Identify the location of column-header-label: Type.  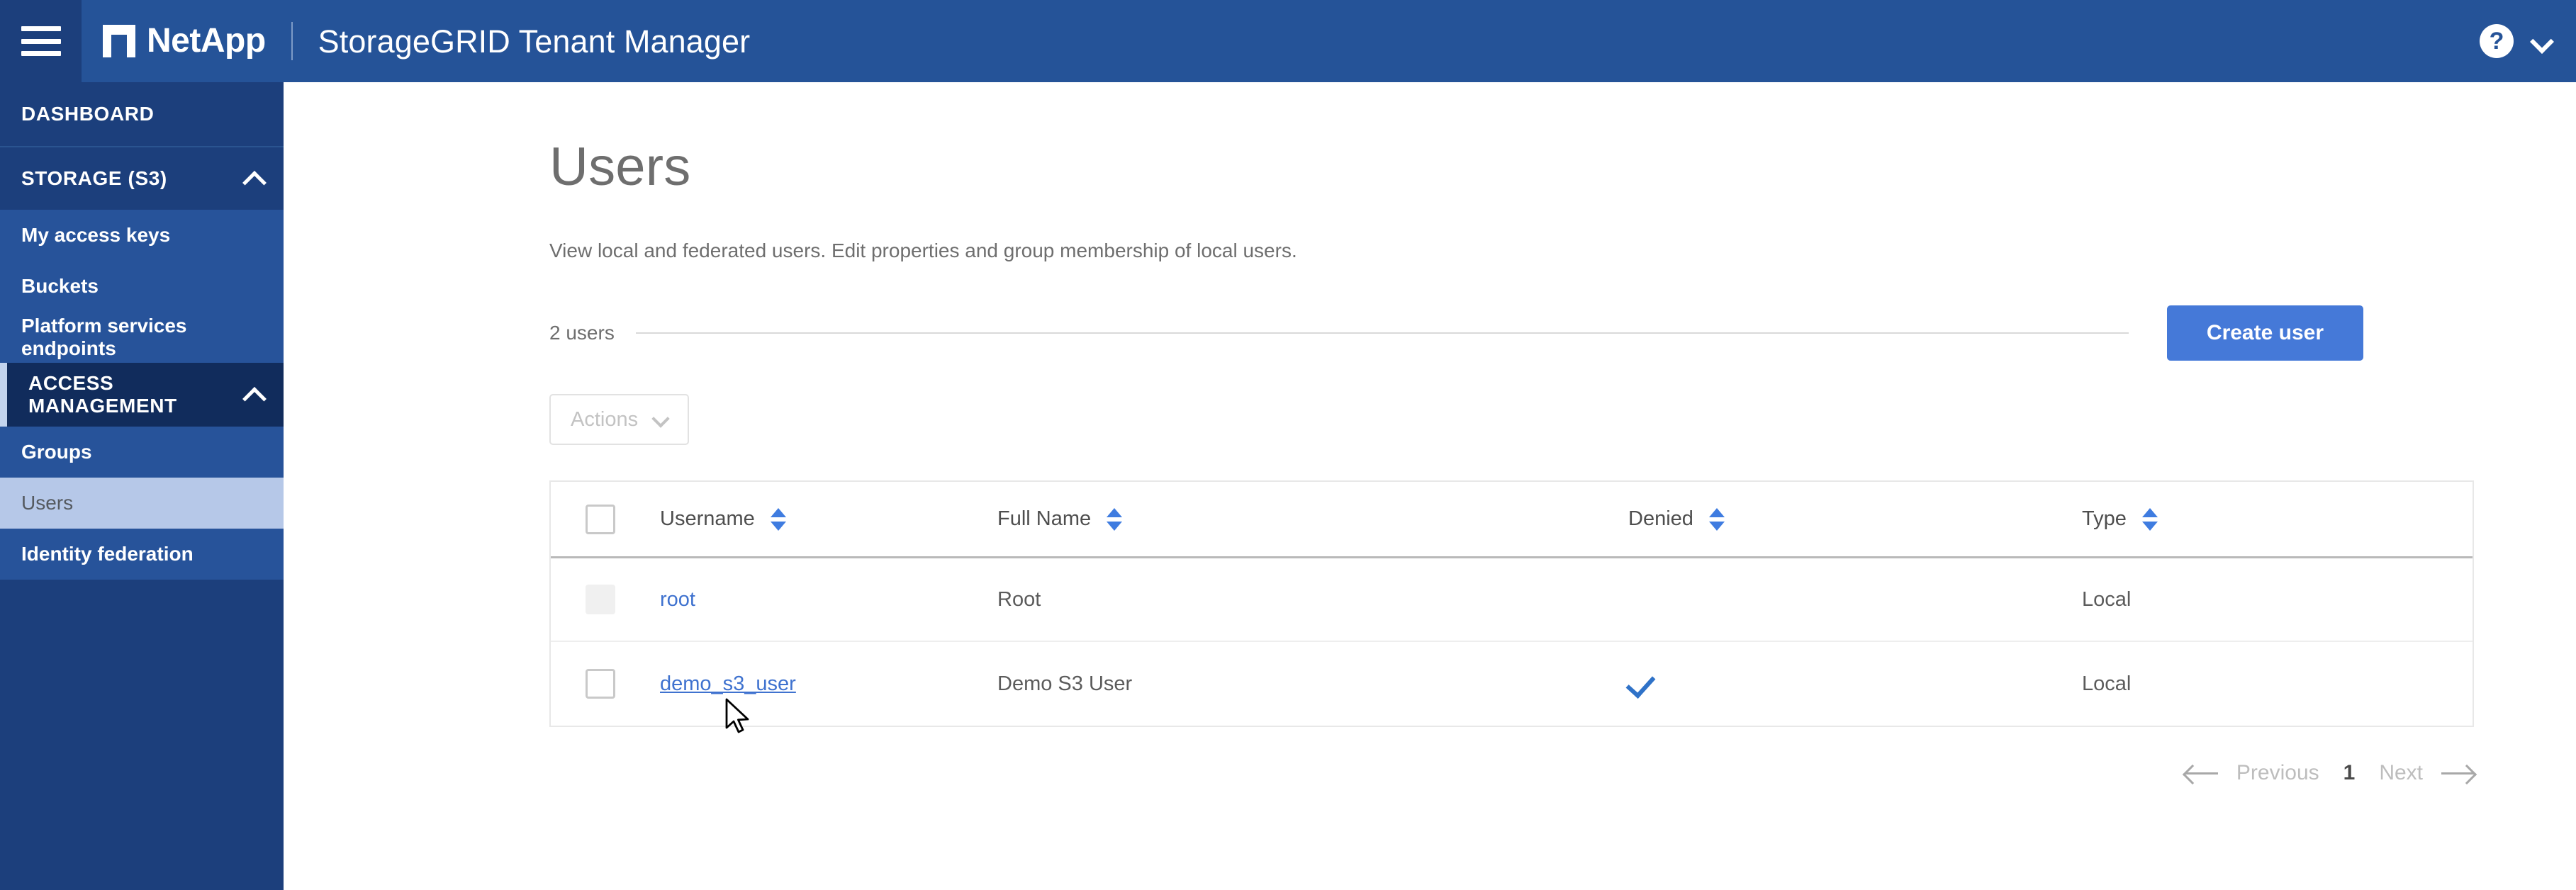
(2105, 518).